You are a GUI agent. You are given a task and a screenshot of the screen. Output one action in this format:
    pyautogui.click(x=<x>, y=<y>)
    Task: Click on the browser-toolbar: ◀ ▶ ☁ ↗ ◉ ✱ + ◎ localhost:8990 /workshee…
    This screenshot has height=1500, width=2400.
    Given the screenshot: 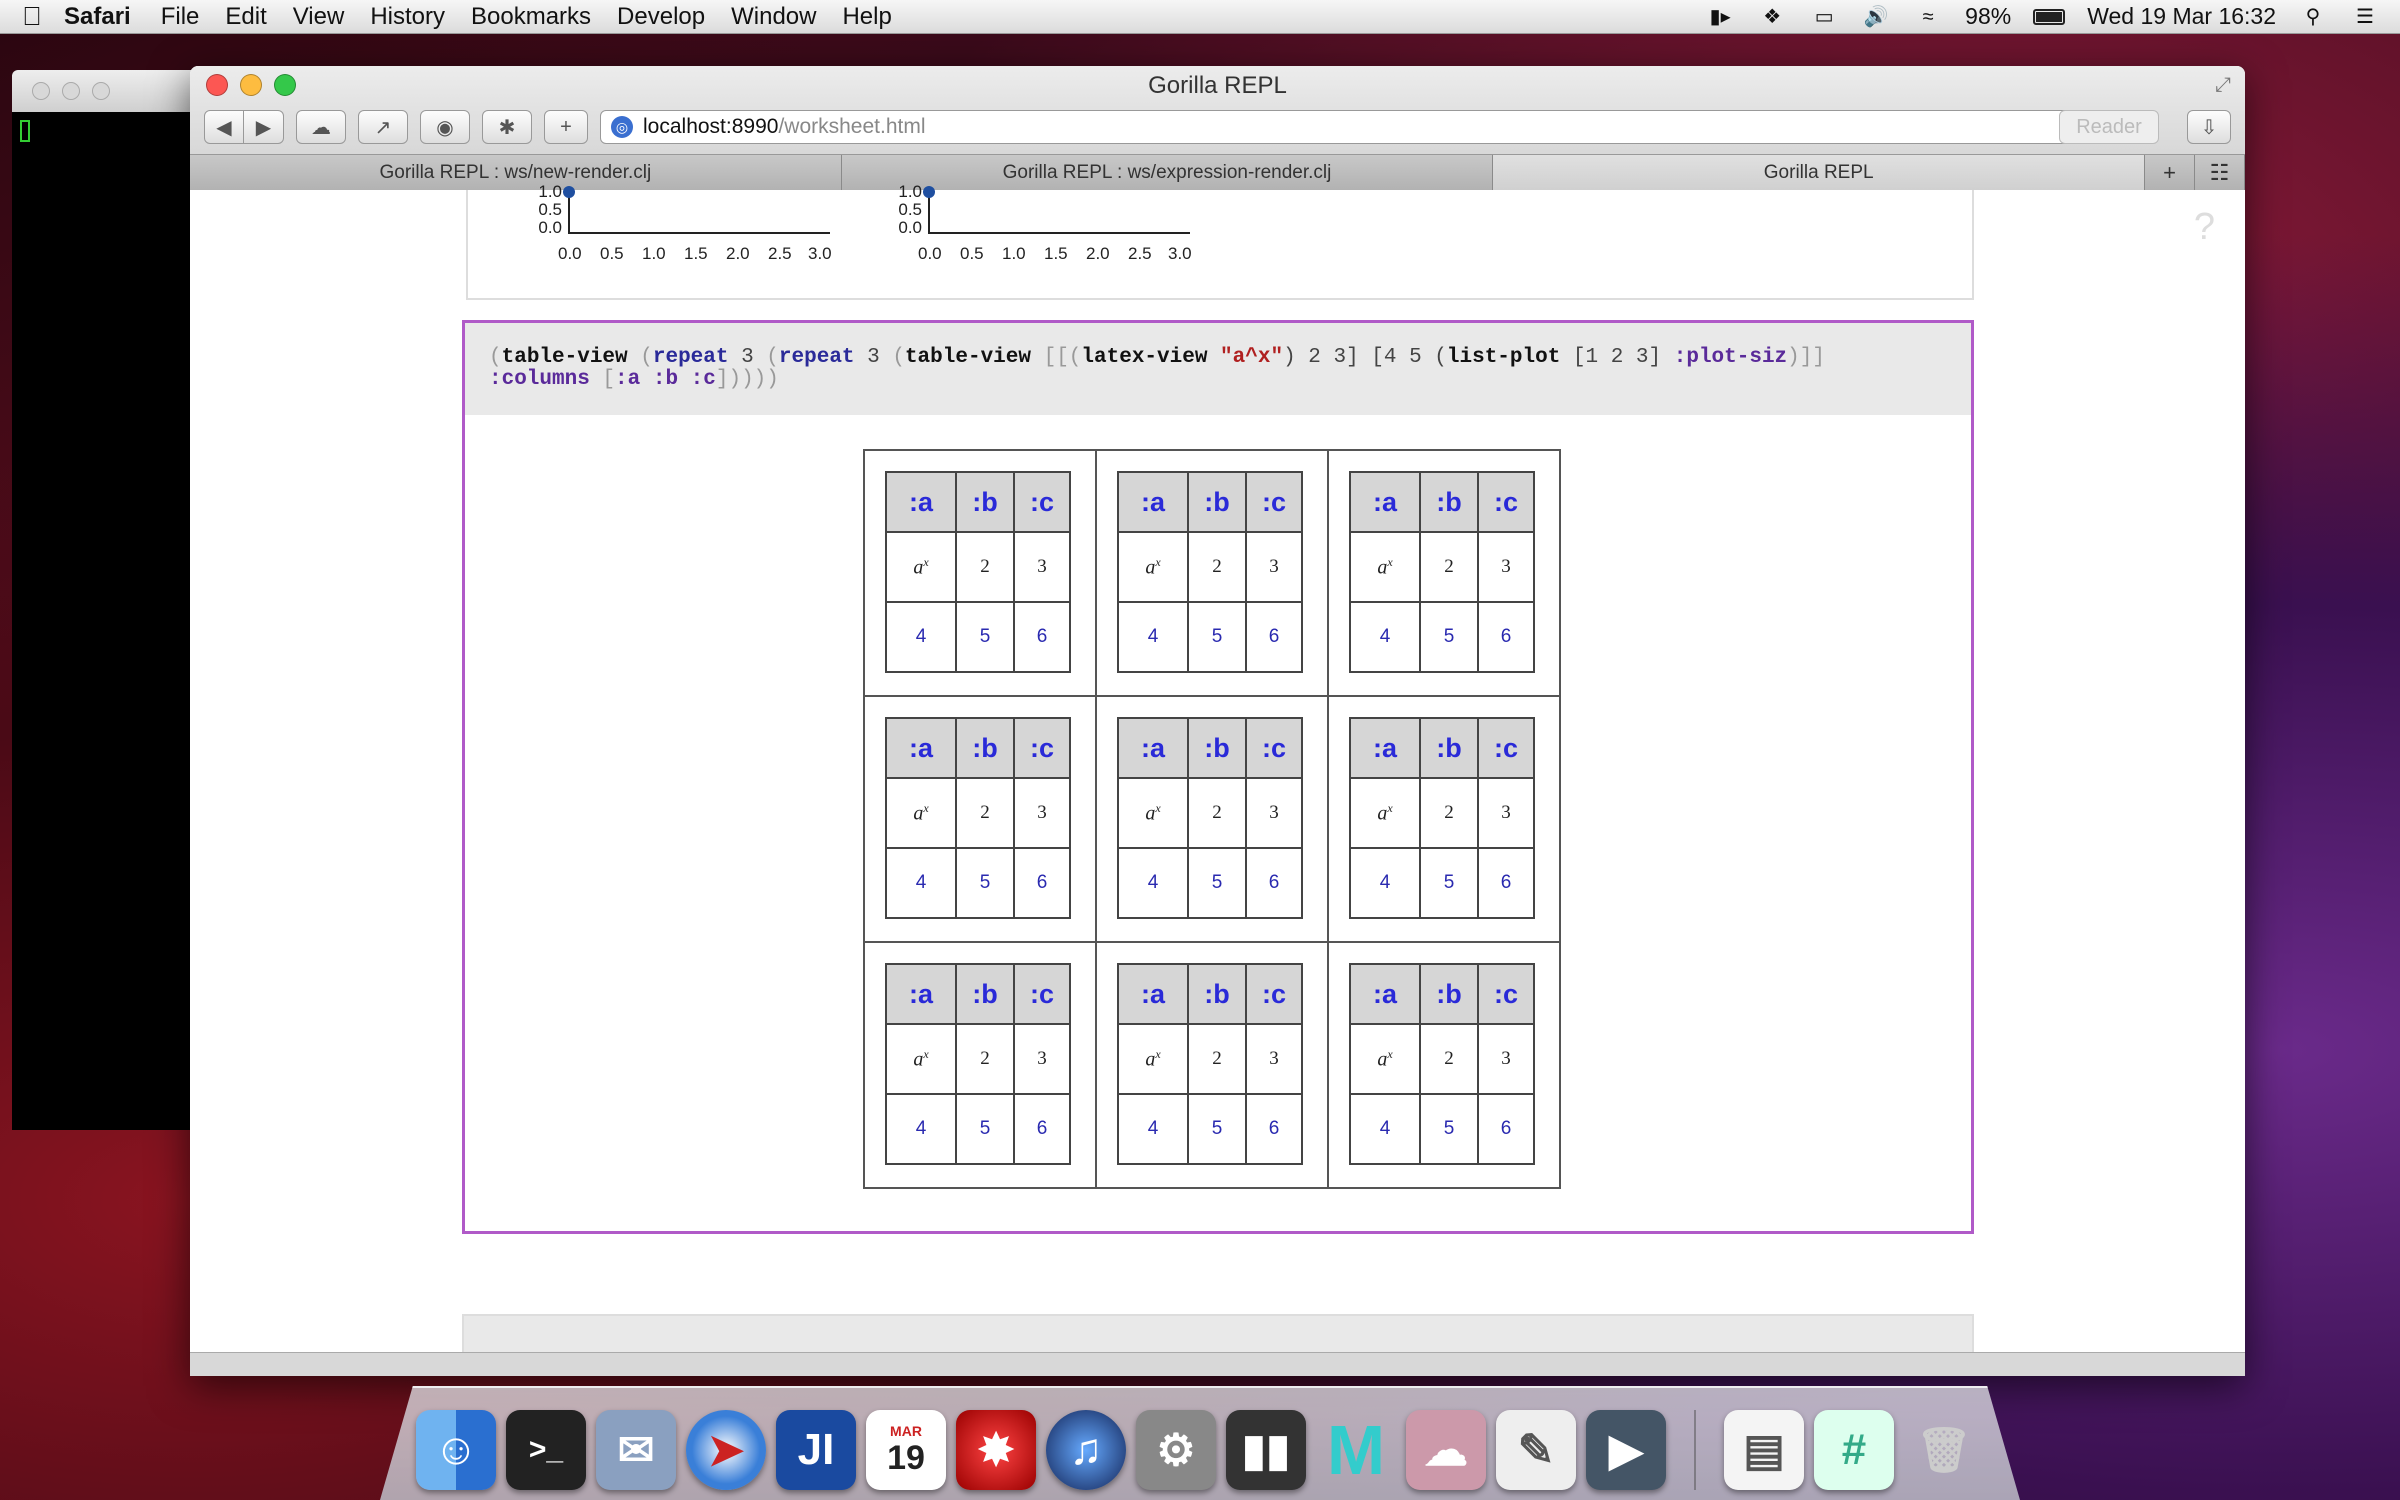 What is the action you would take?
    pyautogui.click(x=1217, y=127)
    